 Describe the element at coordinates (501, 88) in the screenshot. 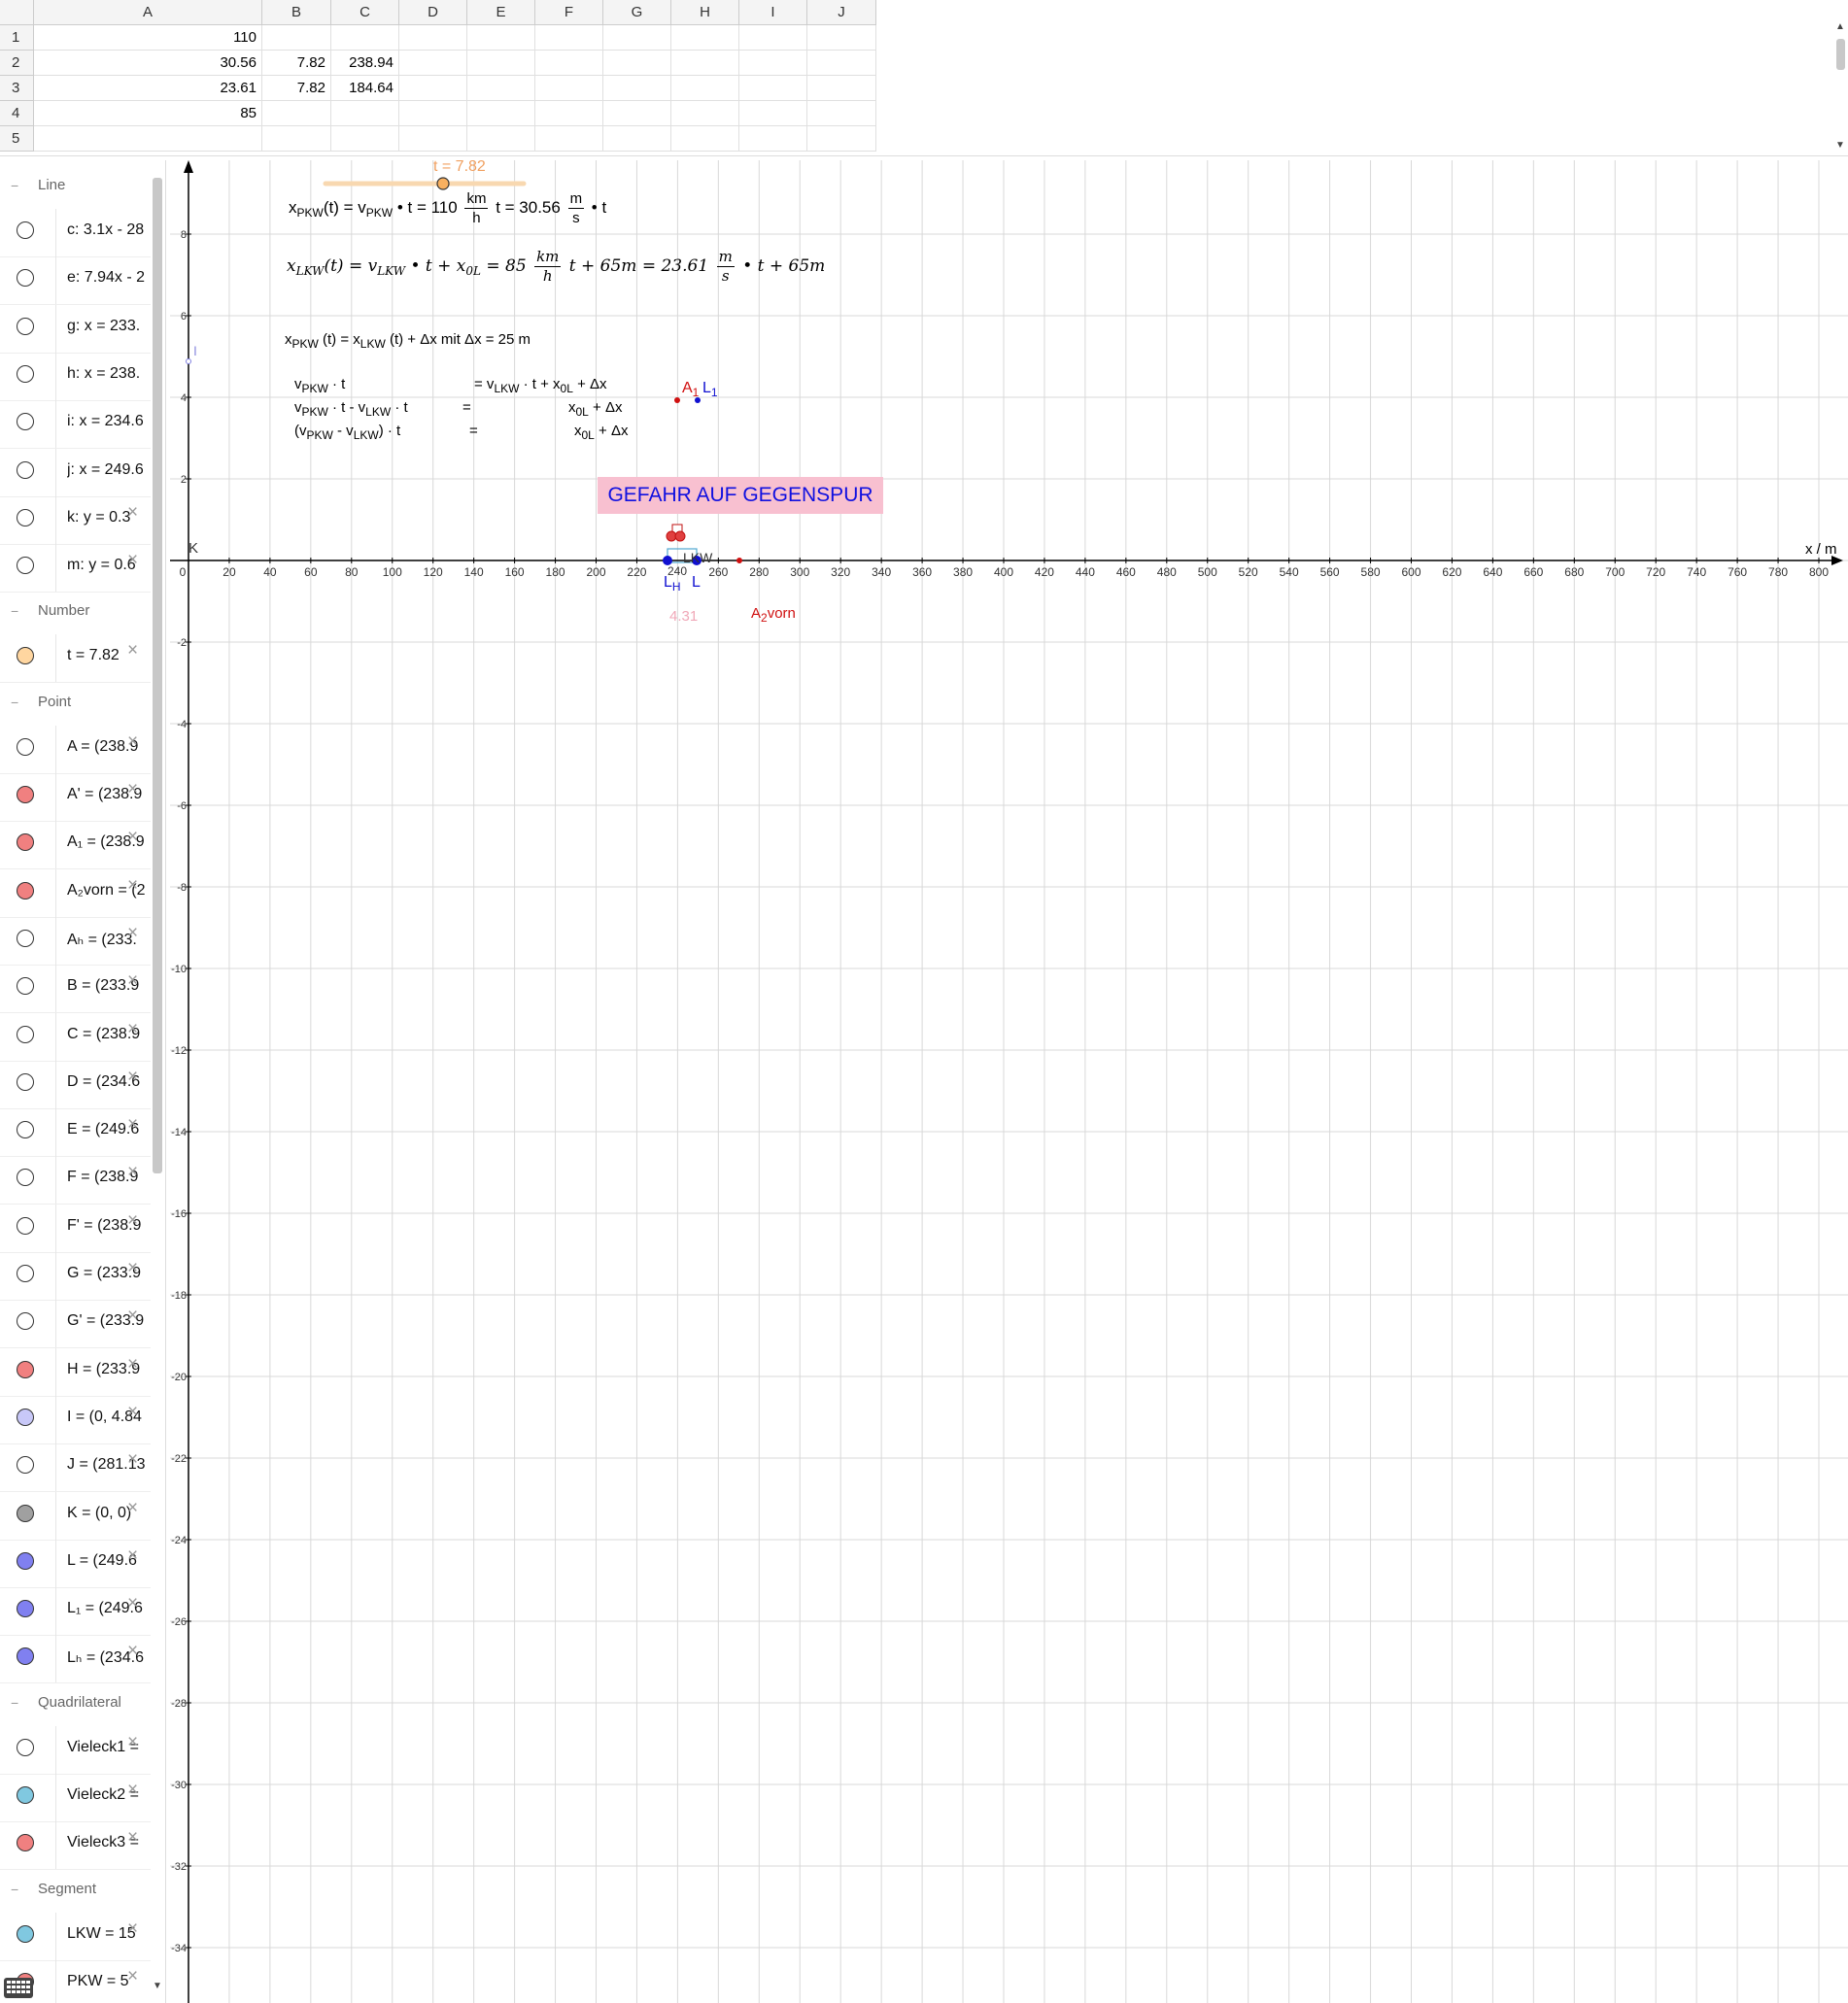

I see `cell-e3` at that location.